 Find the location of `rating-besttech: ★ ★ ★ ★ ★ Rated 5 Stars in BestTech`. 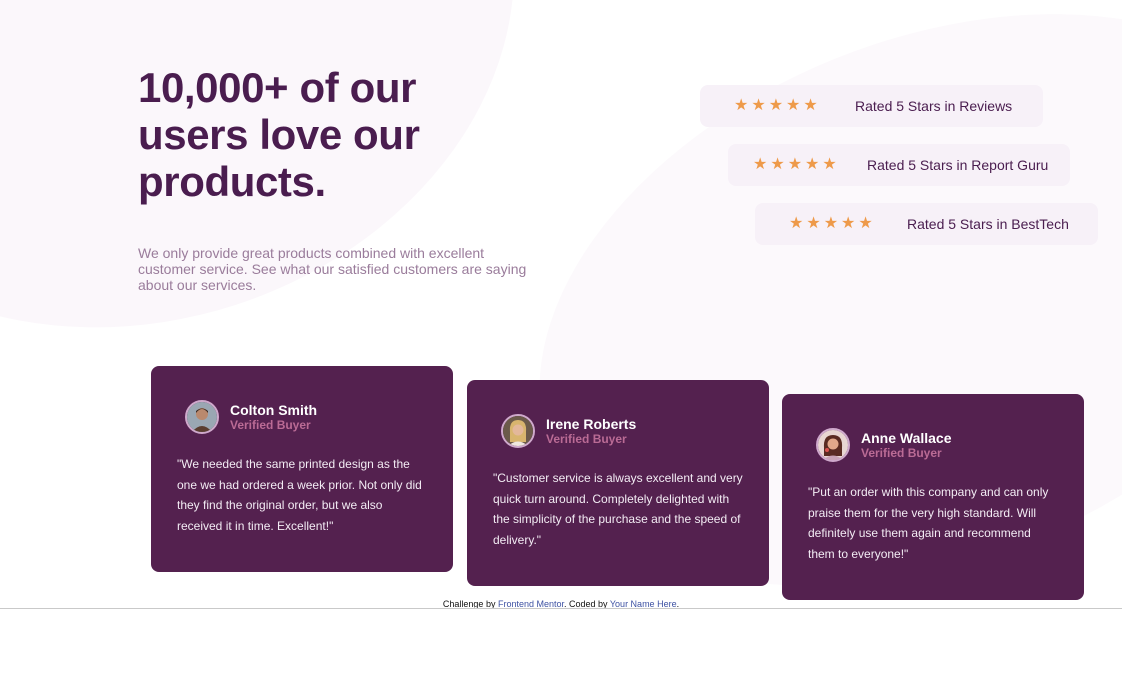

rating-besttech: ★ ★ ★ ★ ★ Rated 5 Stars in BestTech is located at coordinates (926, 224).